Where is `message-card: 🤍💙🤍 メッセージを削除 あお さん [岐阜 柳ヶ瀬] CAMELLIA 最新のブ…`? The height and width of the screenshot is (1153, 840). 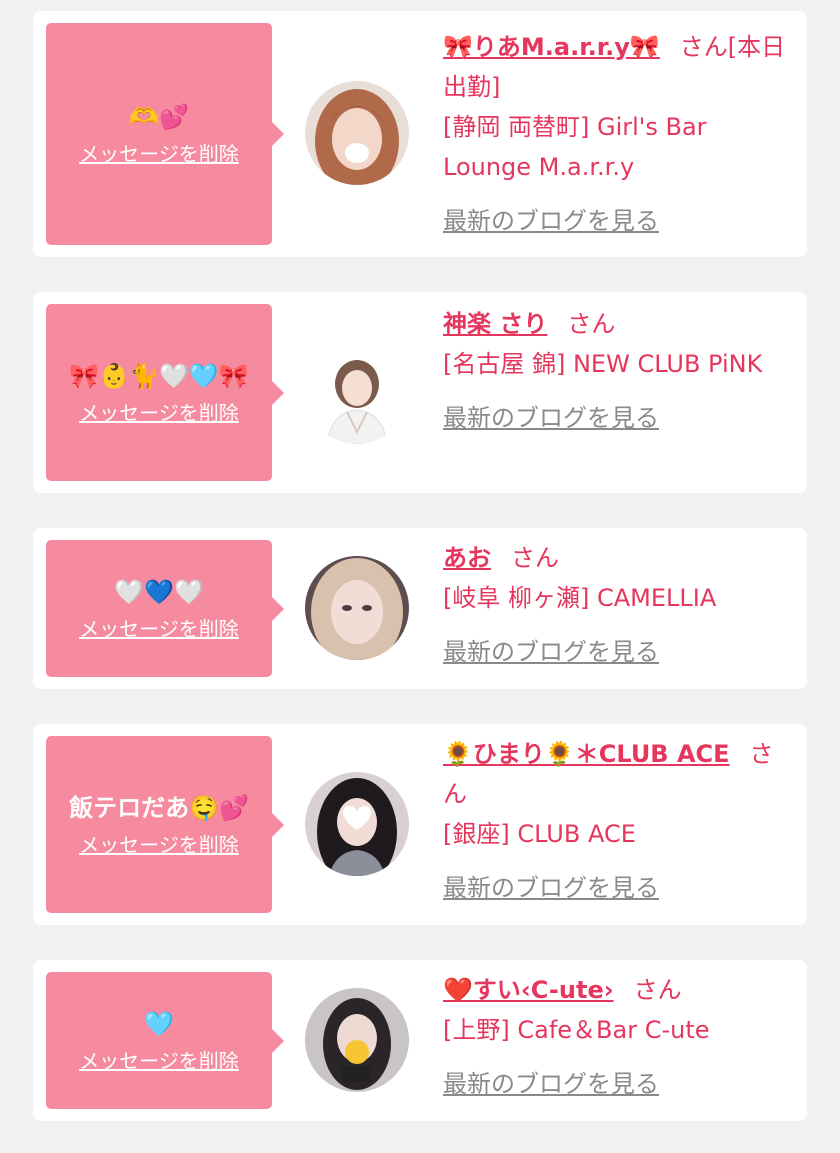
message-card: 🤍💙🤍 メッセージを削除 あお さん [岐阜 柳ヶ瀬] CAMELLIA 最新のブ… is located at coordinates (420, 608).